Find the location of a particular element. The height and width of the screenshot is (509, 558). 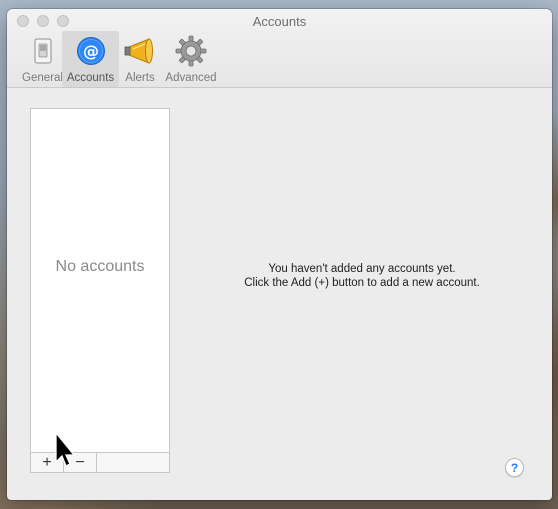

at-sign-icon: @ is located at coordinates (91, 51).